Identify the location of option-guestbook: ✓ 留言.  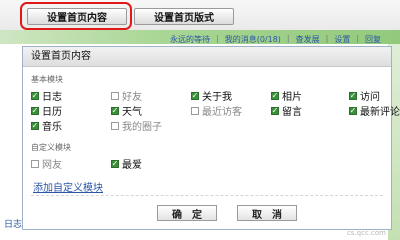
(286, 110).